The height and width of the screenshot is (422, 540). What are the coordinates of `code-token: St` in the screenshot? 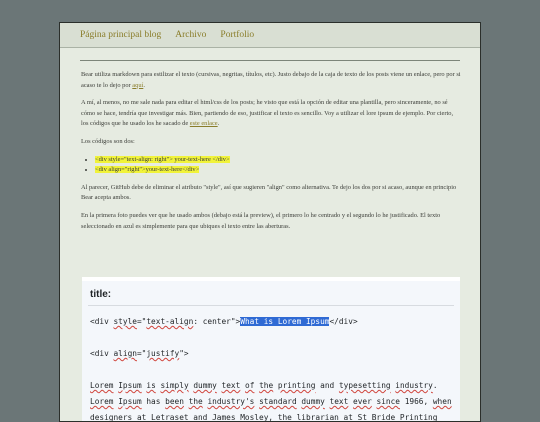 It's located at (362, 417).